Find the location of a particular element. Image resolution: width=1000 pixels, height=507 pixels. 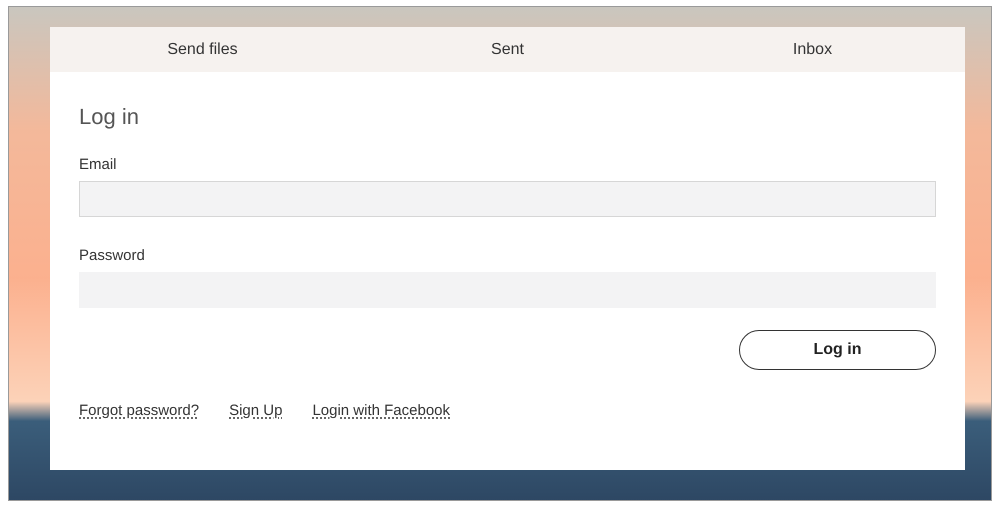

nav-tab: Sent is located at coordinates (507, 49).